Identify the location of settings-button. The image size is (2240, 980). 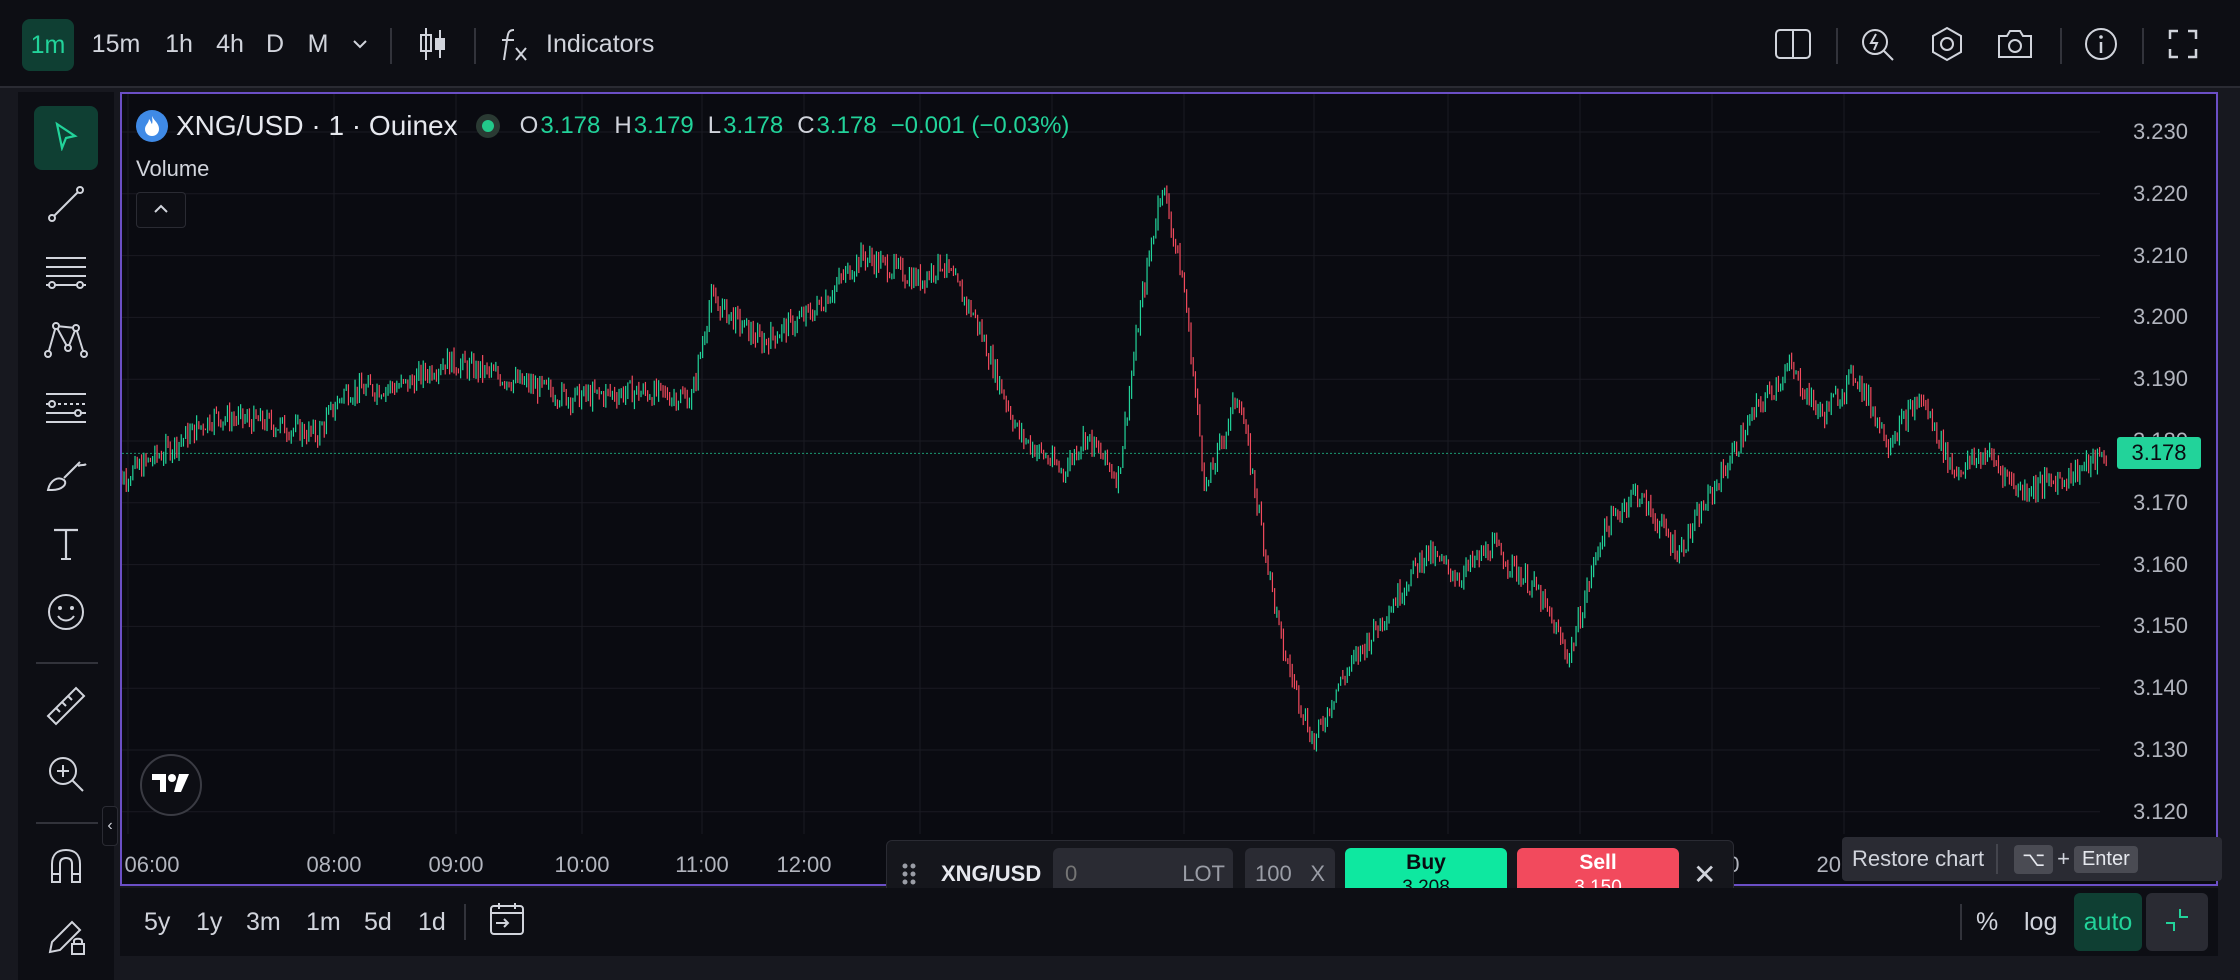
(1947, 44).